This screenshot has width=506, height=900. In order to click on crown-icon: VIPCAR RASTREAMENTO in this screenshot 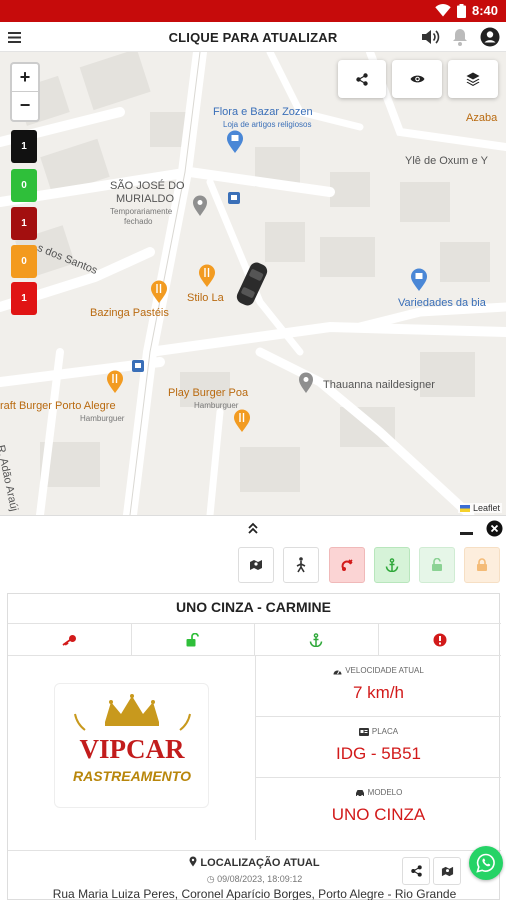, I will do `click(132, 739)`.